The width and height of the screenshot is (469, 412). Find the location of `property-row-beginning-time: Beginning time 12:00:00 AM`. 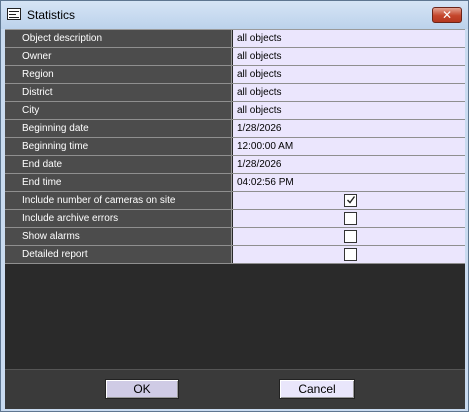

property-row-beginning-time: Beginning time 12:00:00 AM is located at coordinates (235, 147).